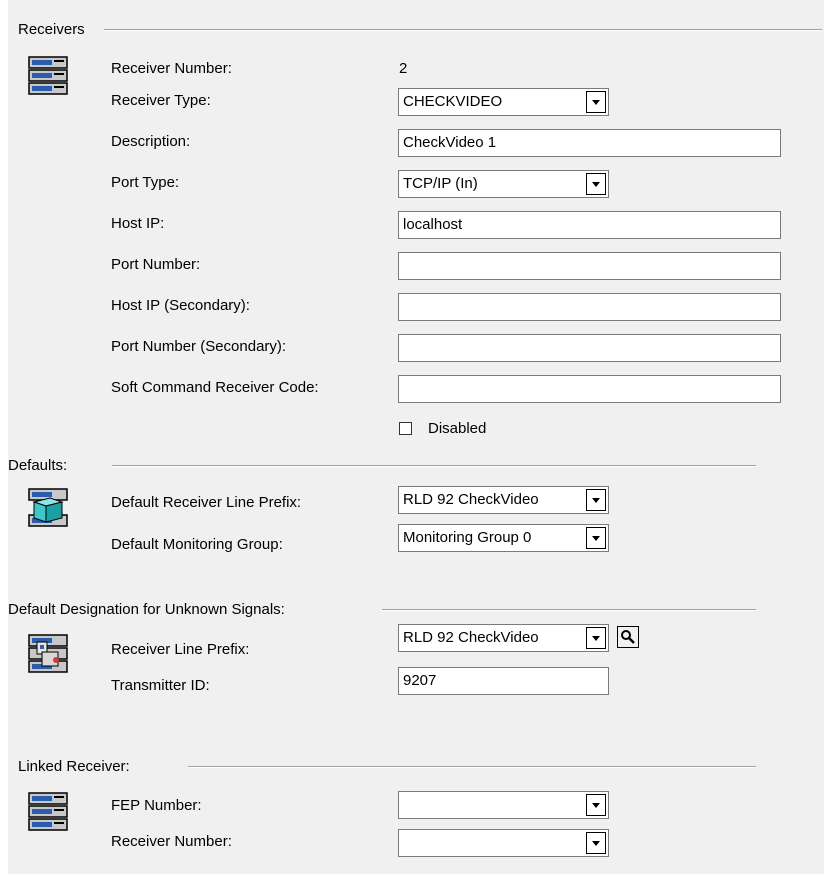 The height and width of the screenshot is (874, 832). Describe the element at coordinates (472, 767) in the screenshot. I see `linked-receiver-group-divider` at that location.